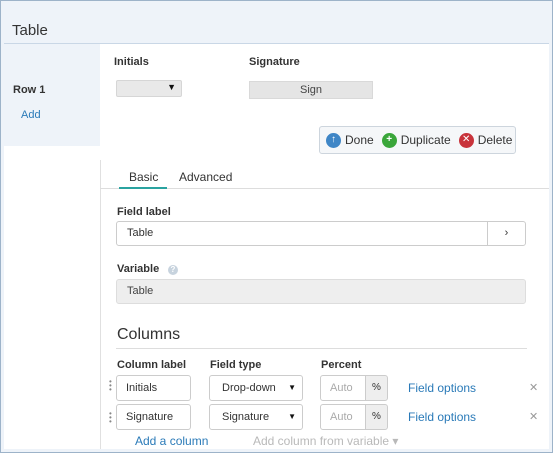 This screenshot has width=553, height=453. What do you see at coordinates (274, 62) in the screenshot?
I see `column-header-signature: Signature` at bounding box center [274, 62].